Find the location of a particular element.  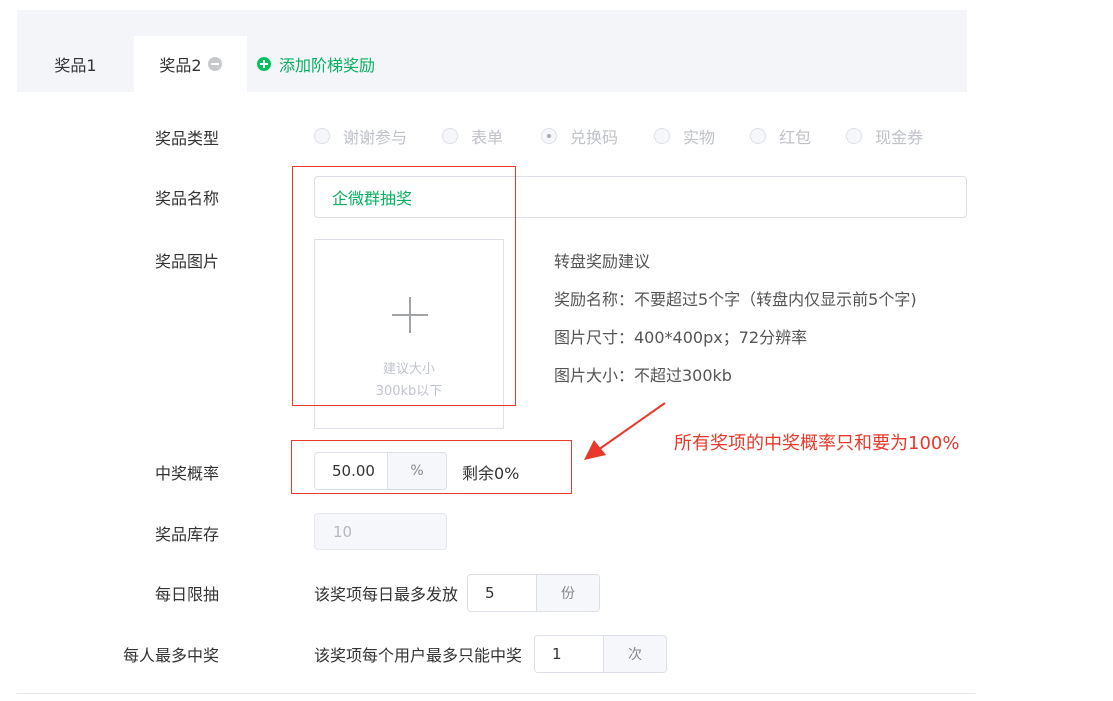

prize-stock-input: 10 is located at coordinates (380, 531).